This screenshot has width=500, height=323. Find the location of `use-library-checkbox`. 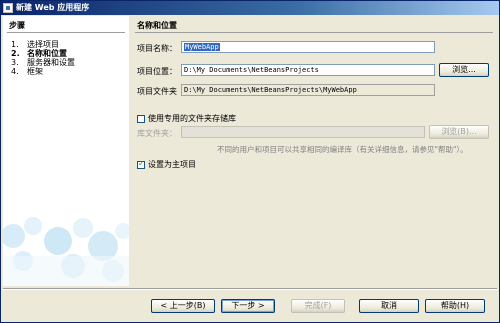

use-library-checkbox is located at coordinates (141, 118).